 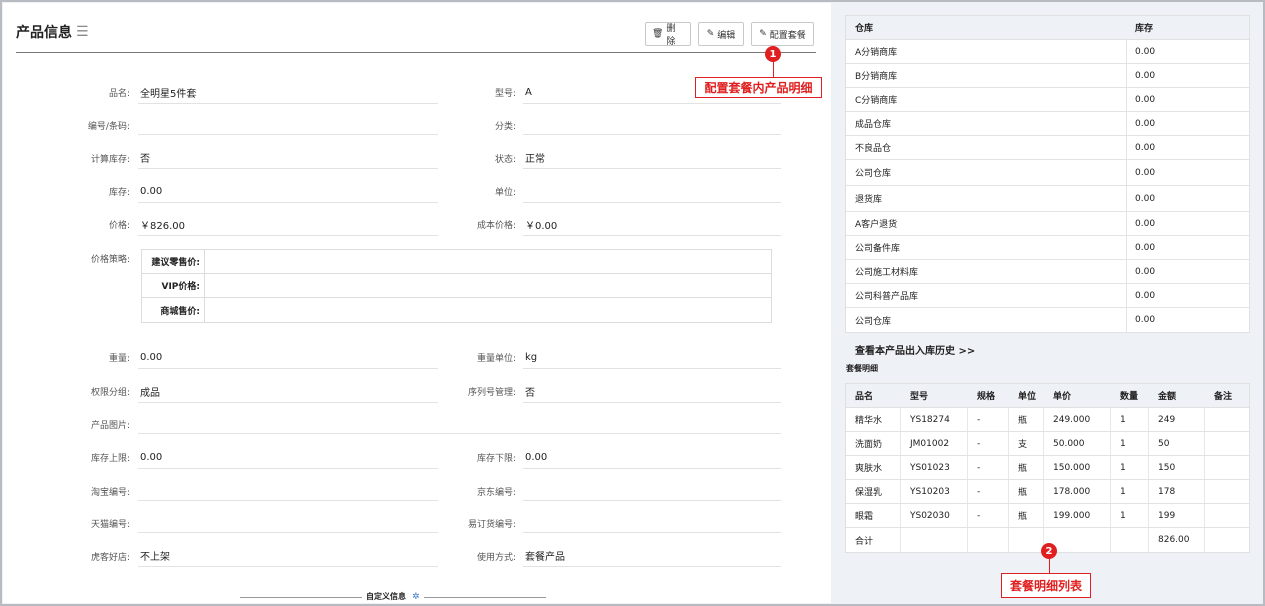 What do you see at coordinates (119, 193) in the screenshot?
I see `field-label-stock: 库存:` at bounding box center [119, 193].